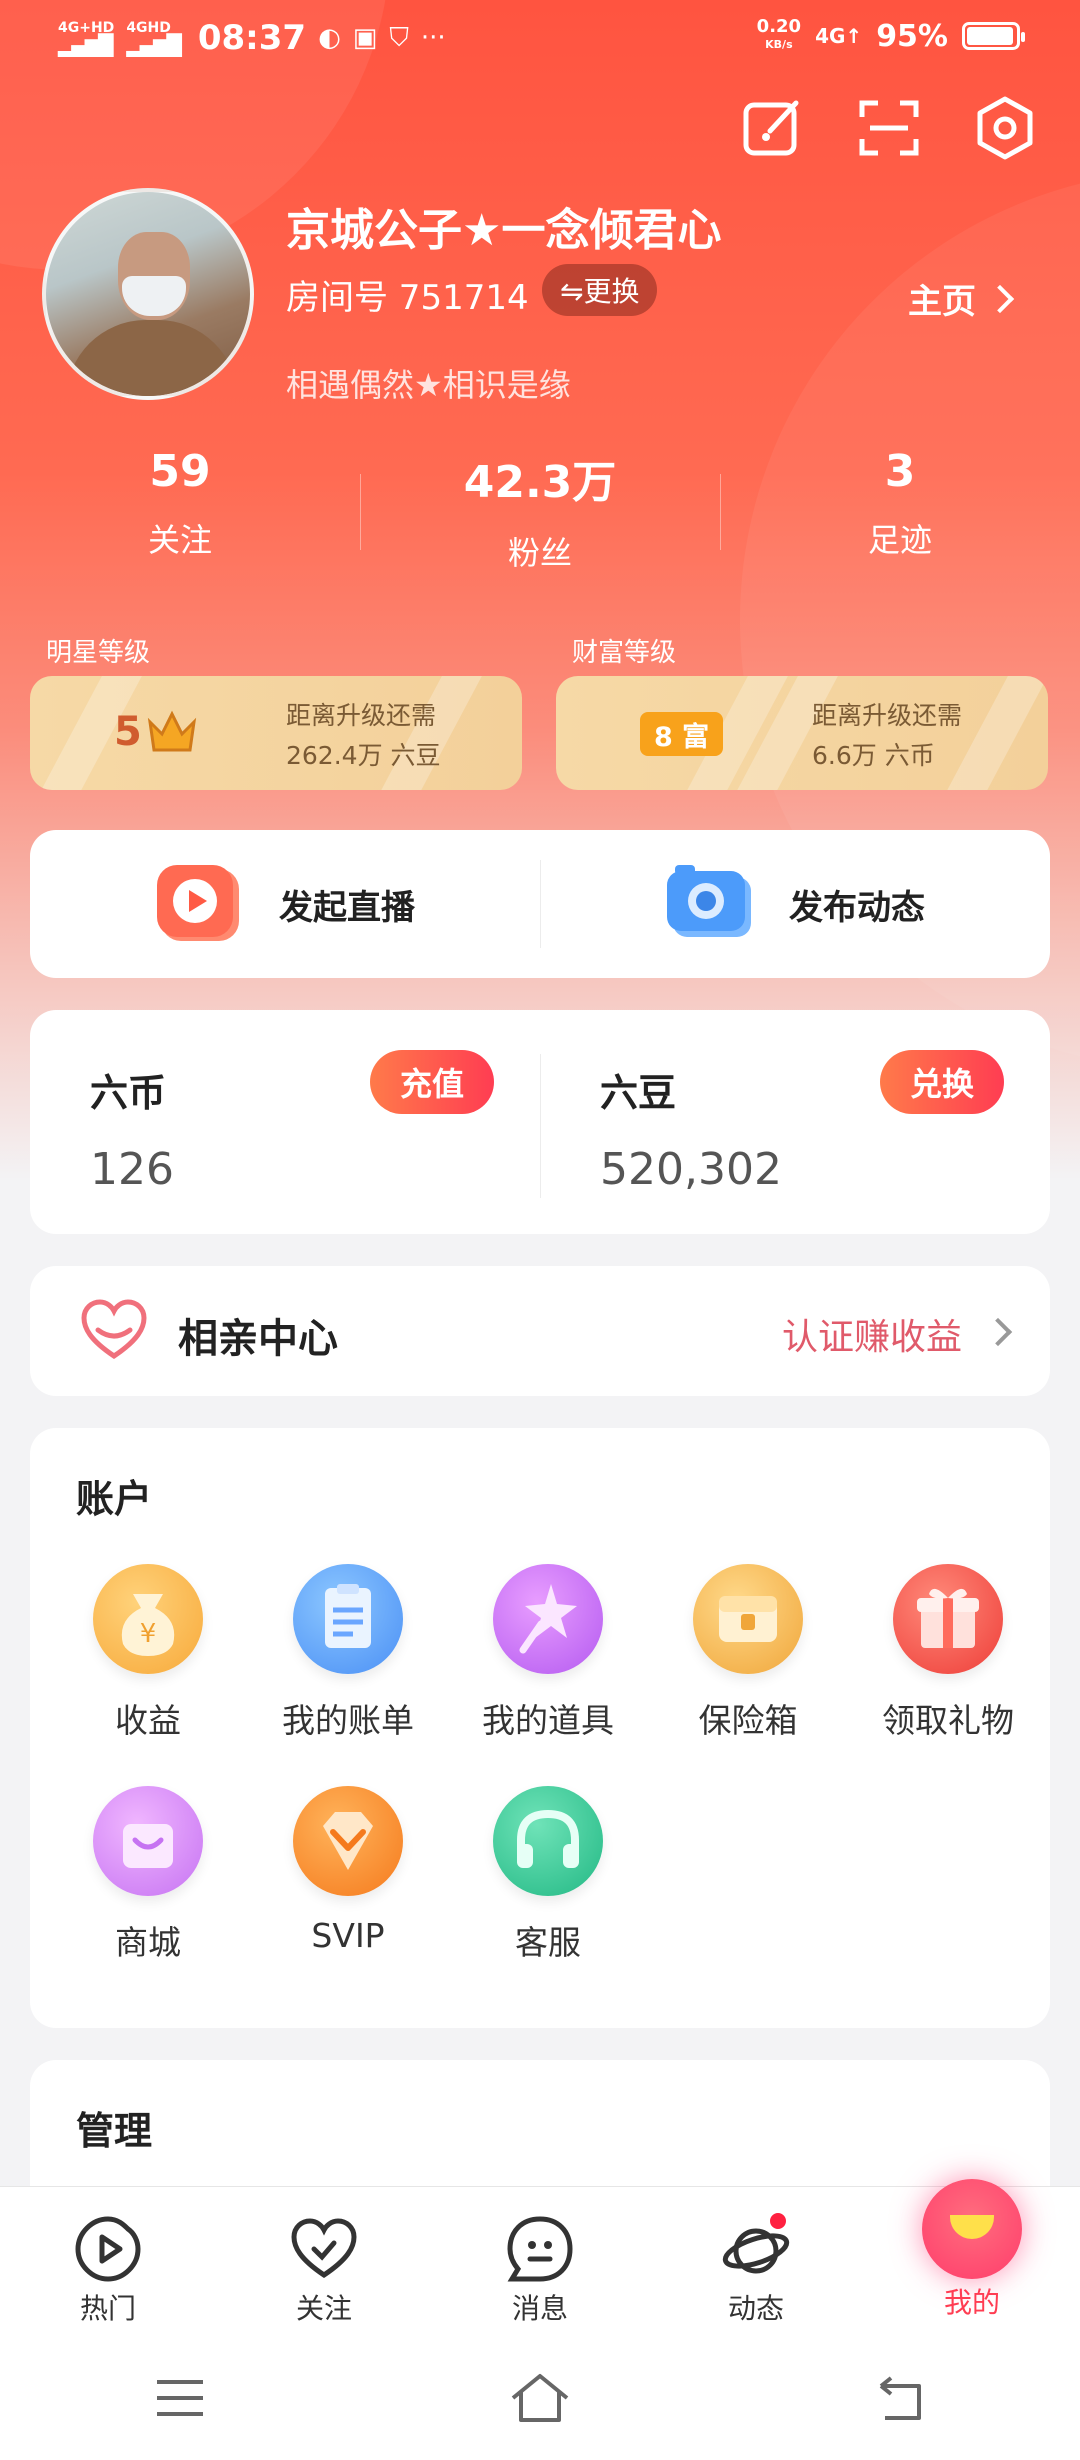 This screenshot has height=2460, width=1080. I want to click on coin-section: 六币 126 充值, so click(285, 1122).